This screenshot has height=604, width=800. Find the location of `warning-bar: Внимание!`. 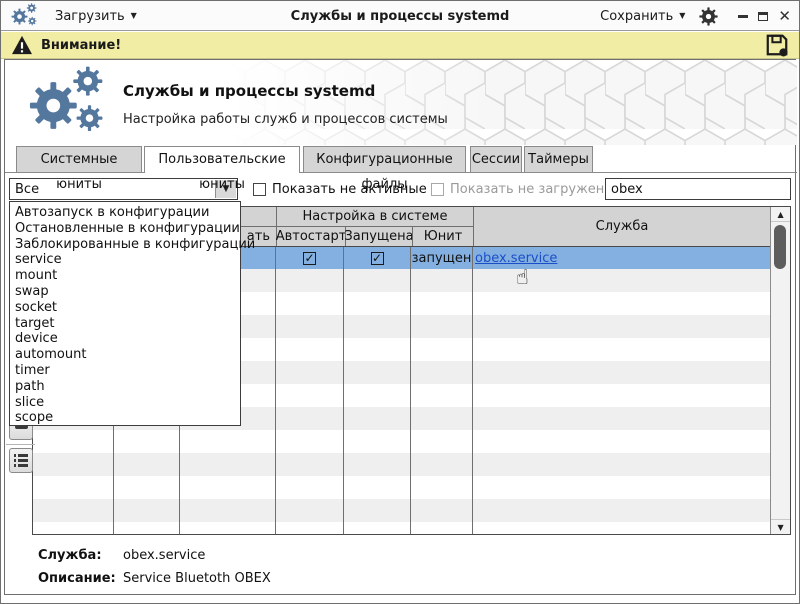

warning-bar: Внимание! is located at coordinates (400, 45).